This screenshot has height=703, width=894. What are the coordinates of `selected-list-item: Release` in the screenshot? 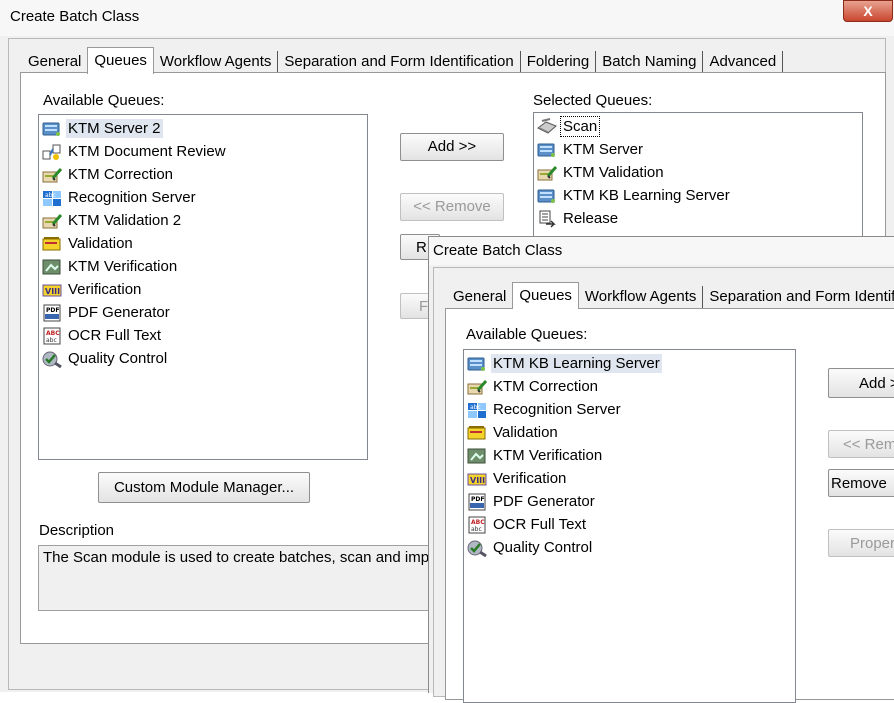 It's located at (698, 218).